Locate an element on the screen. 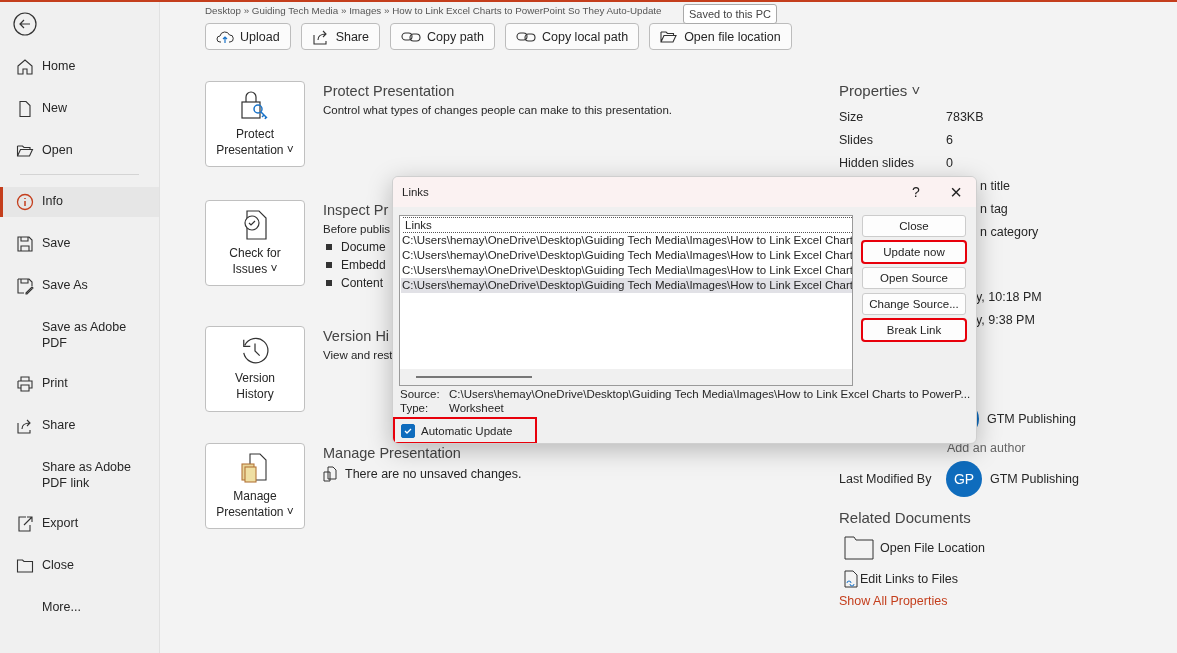 This screenshot has width=1177, height=653. sidebar-item: Export is located at coordinates (79, 524).